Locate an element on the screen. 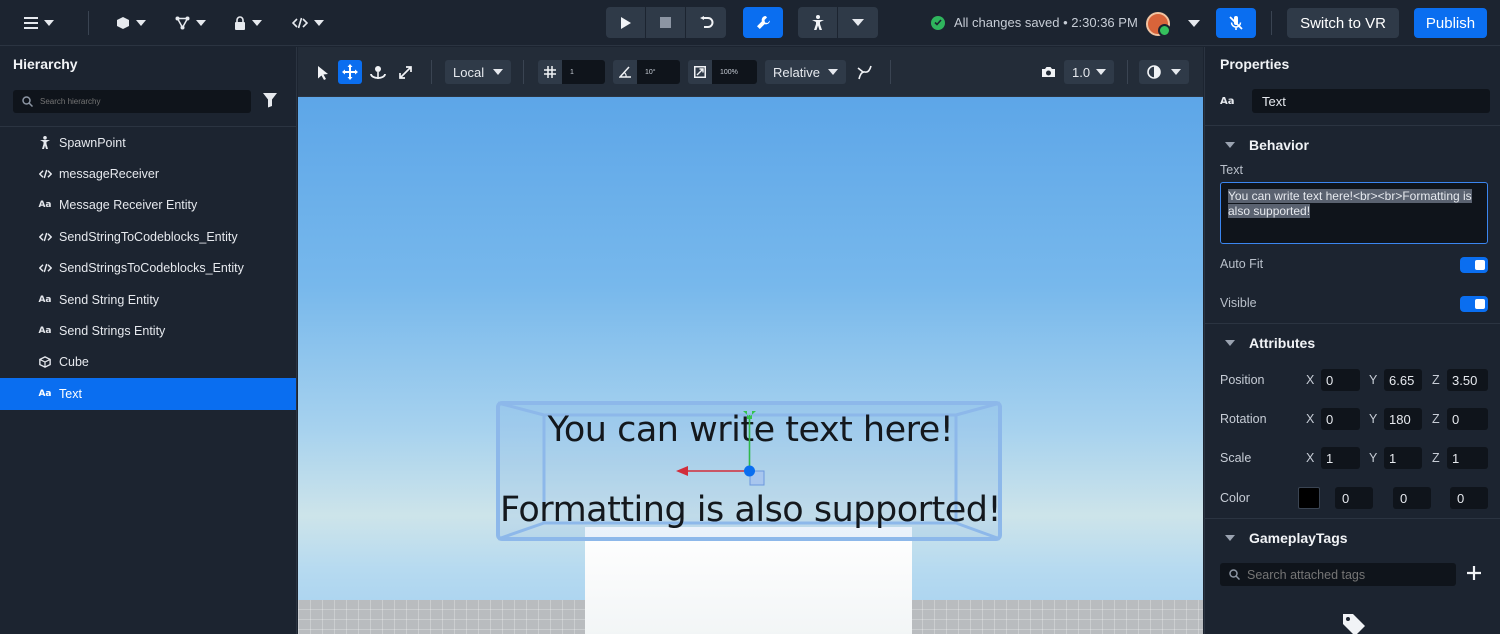 The image size is (1500, 634). tree-item: SendStringsToCodeblocks_Entity is located at coordinates (148, 268).